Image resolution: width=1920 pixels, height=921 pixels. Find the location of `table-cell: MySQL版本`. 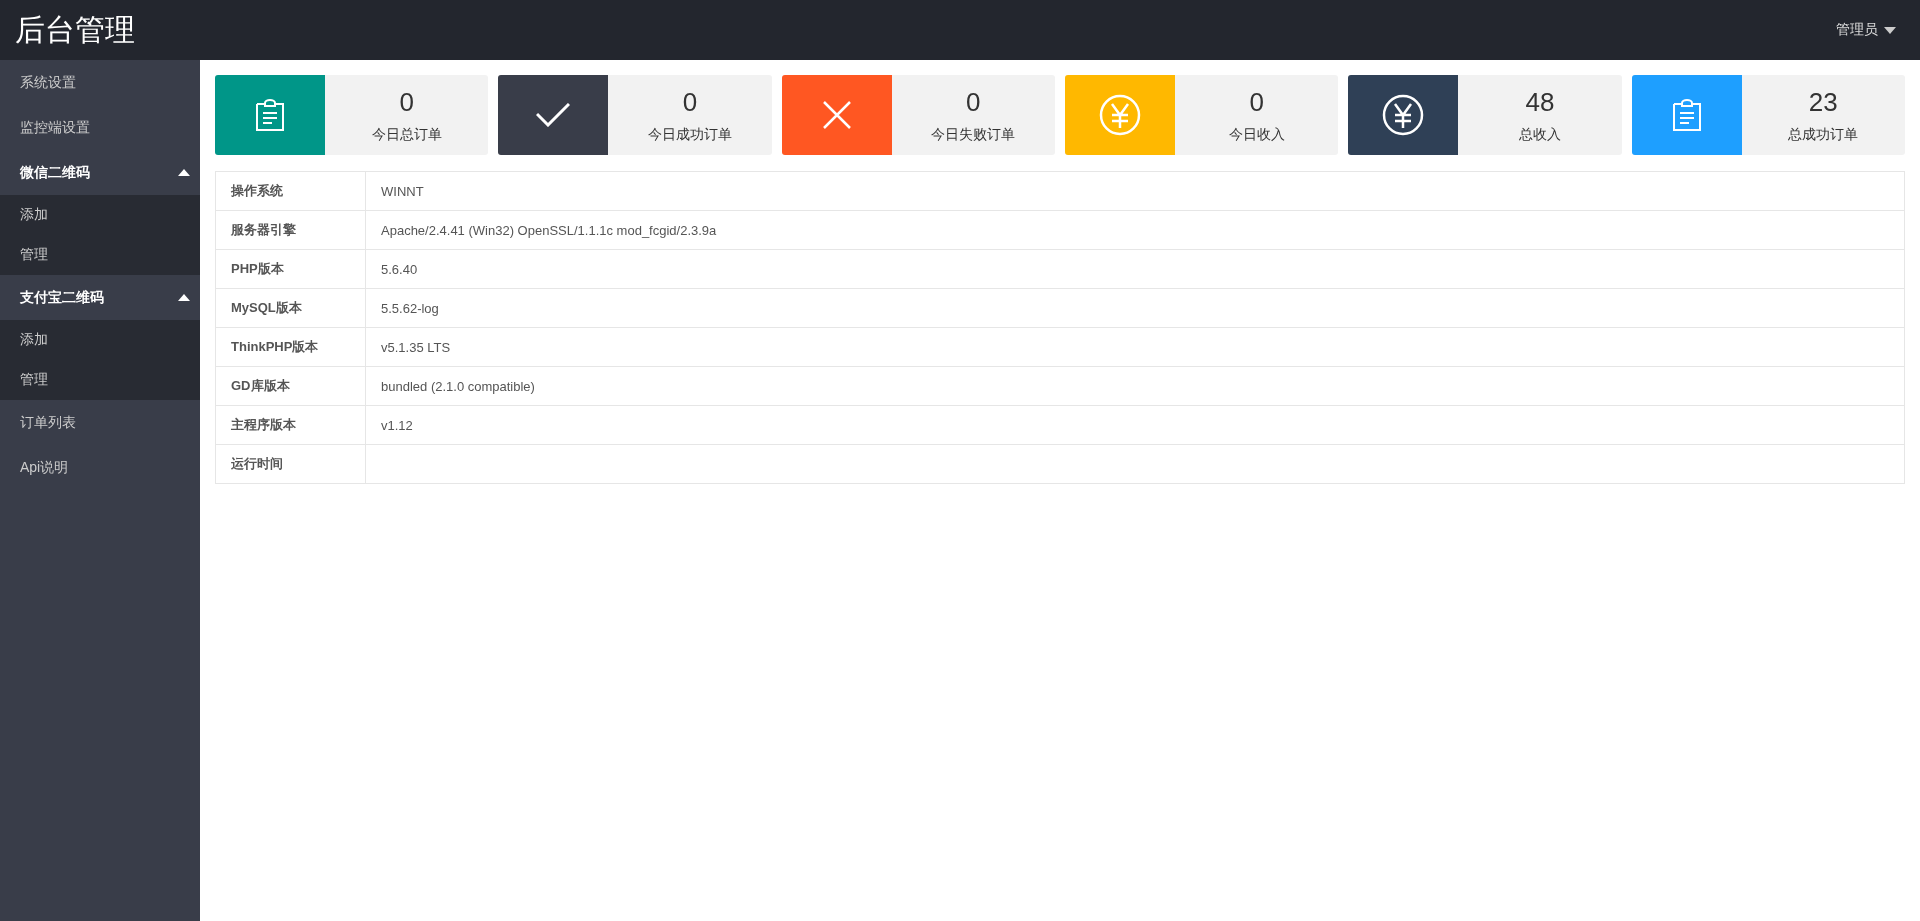

table-cell: MySQL版本 is located at coordinates (290, 308).